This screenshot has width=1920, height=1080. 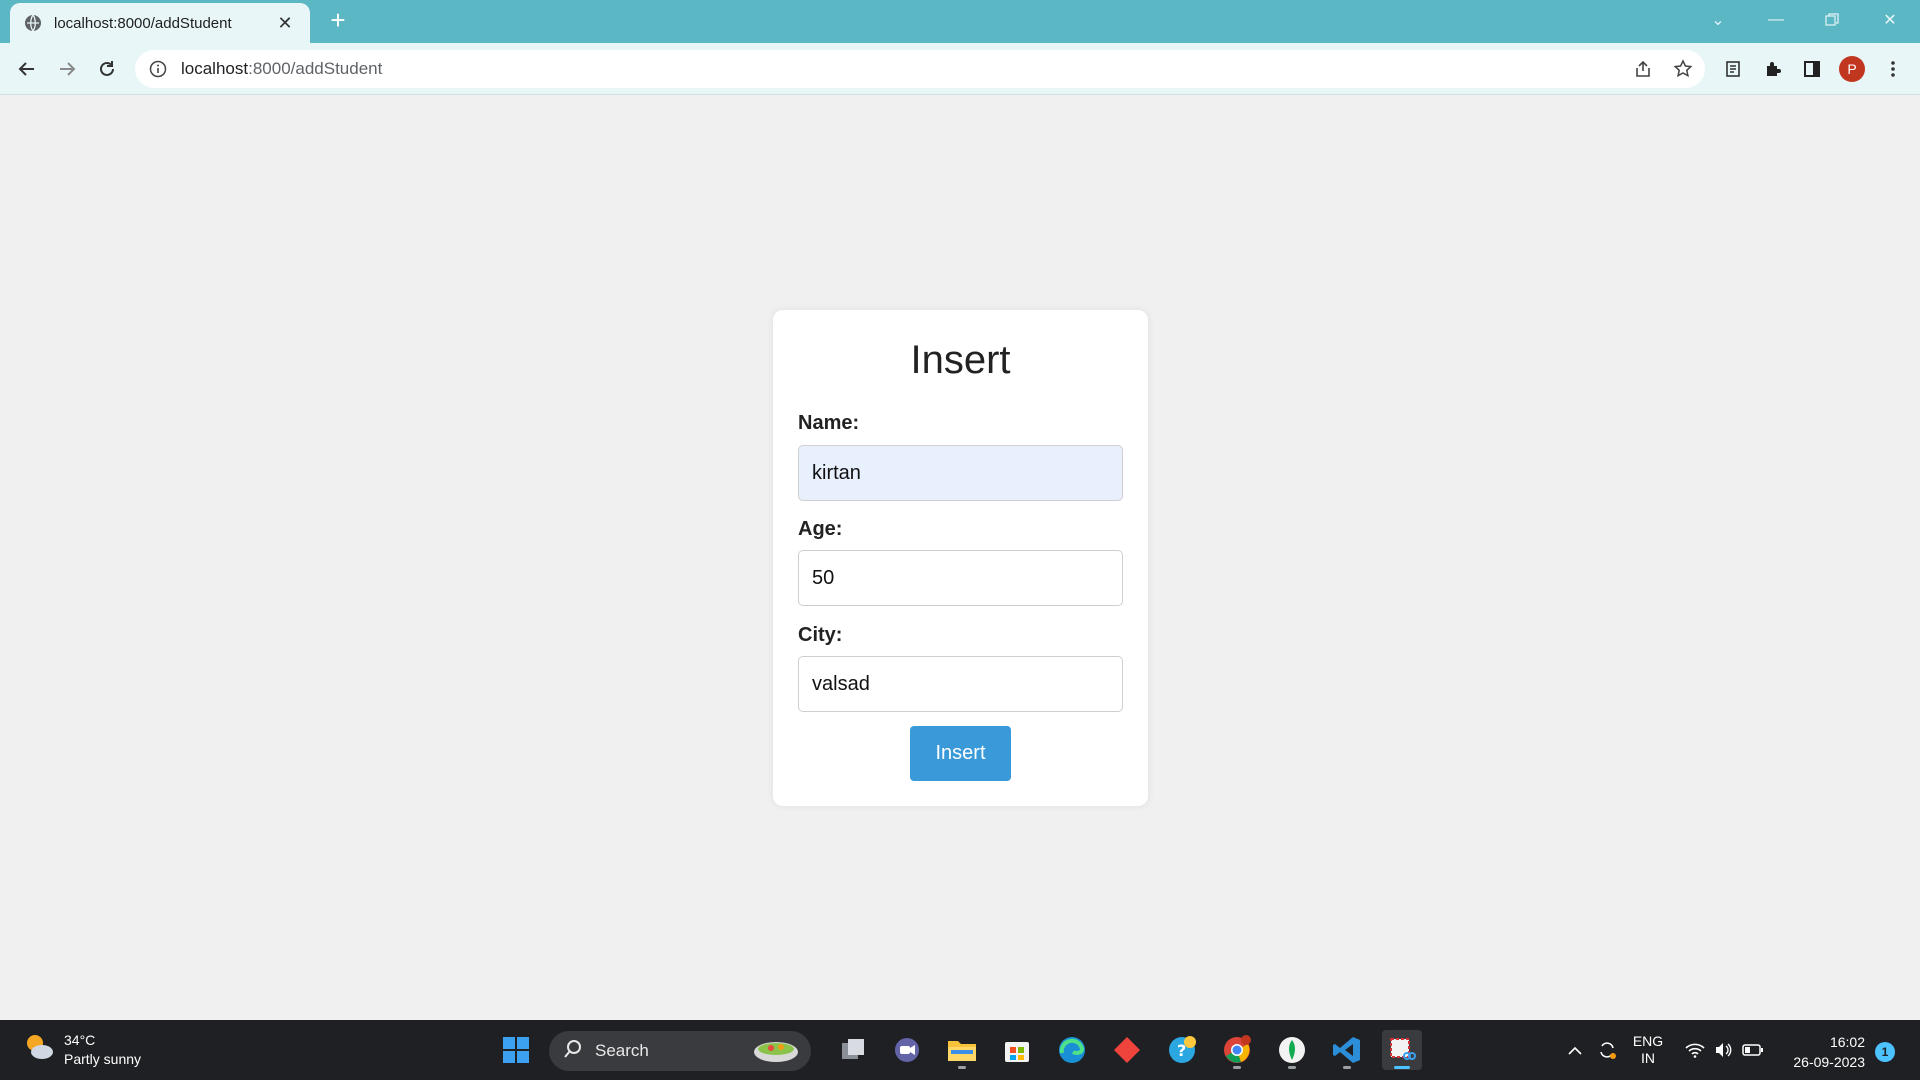 I want to click on back-icon, so click(x=27, y=69).